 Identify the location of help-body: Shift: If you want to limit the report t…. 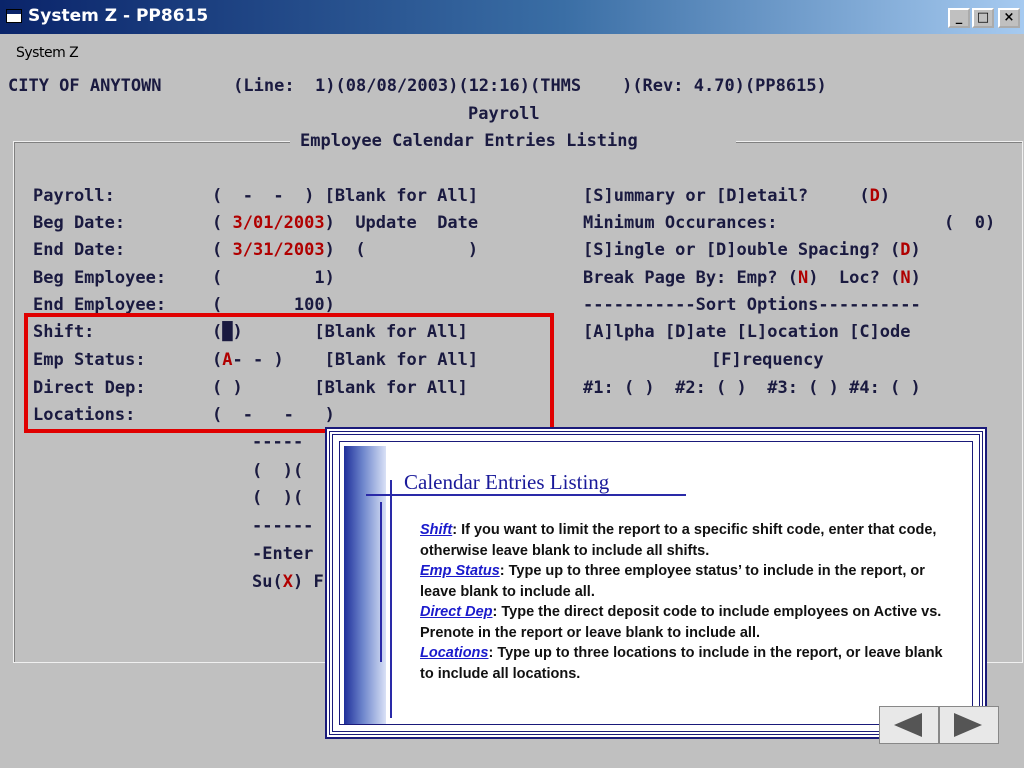
(690, 602).